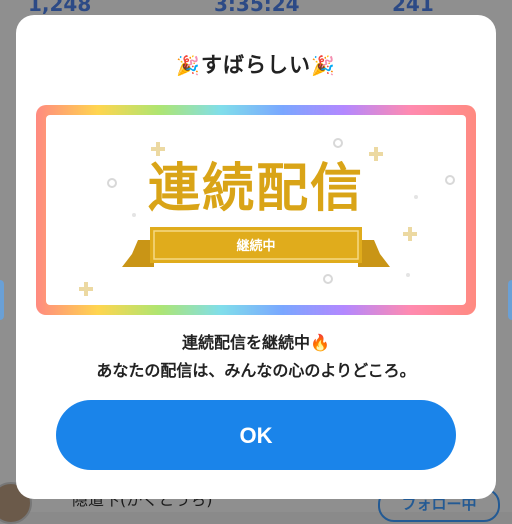 The width and height of the screenshot is (512, 524). I want to click on background-stat-2: 3:35:24, so click(257, 8).